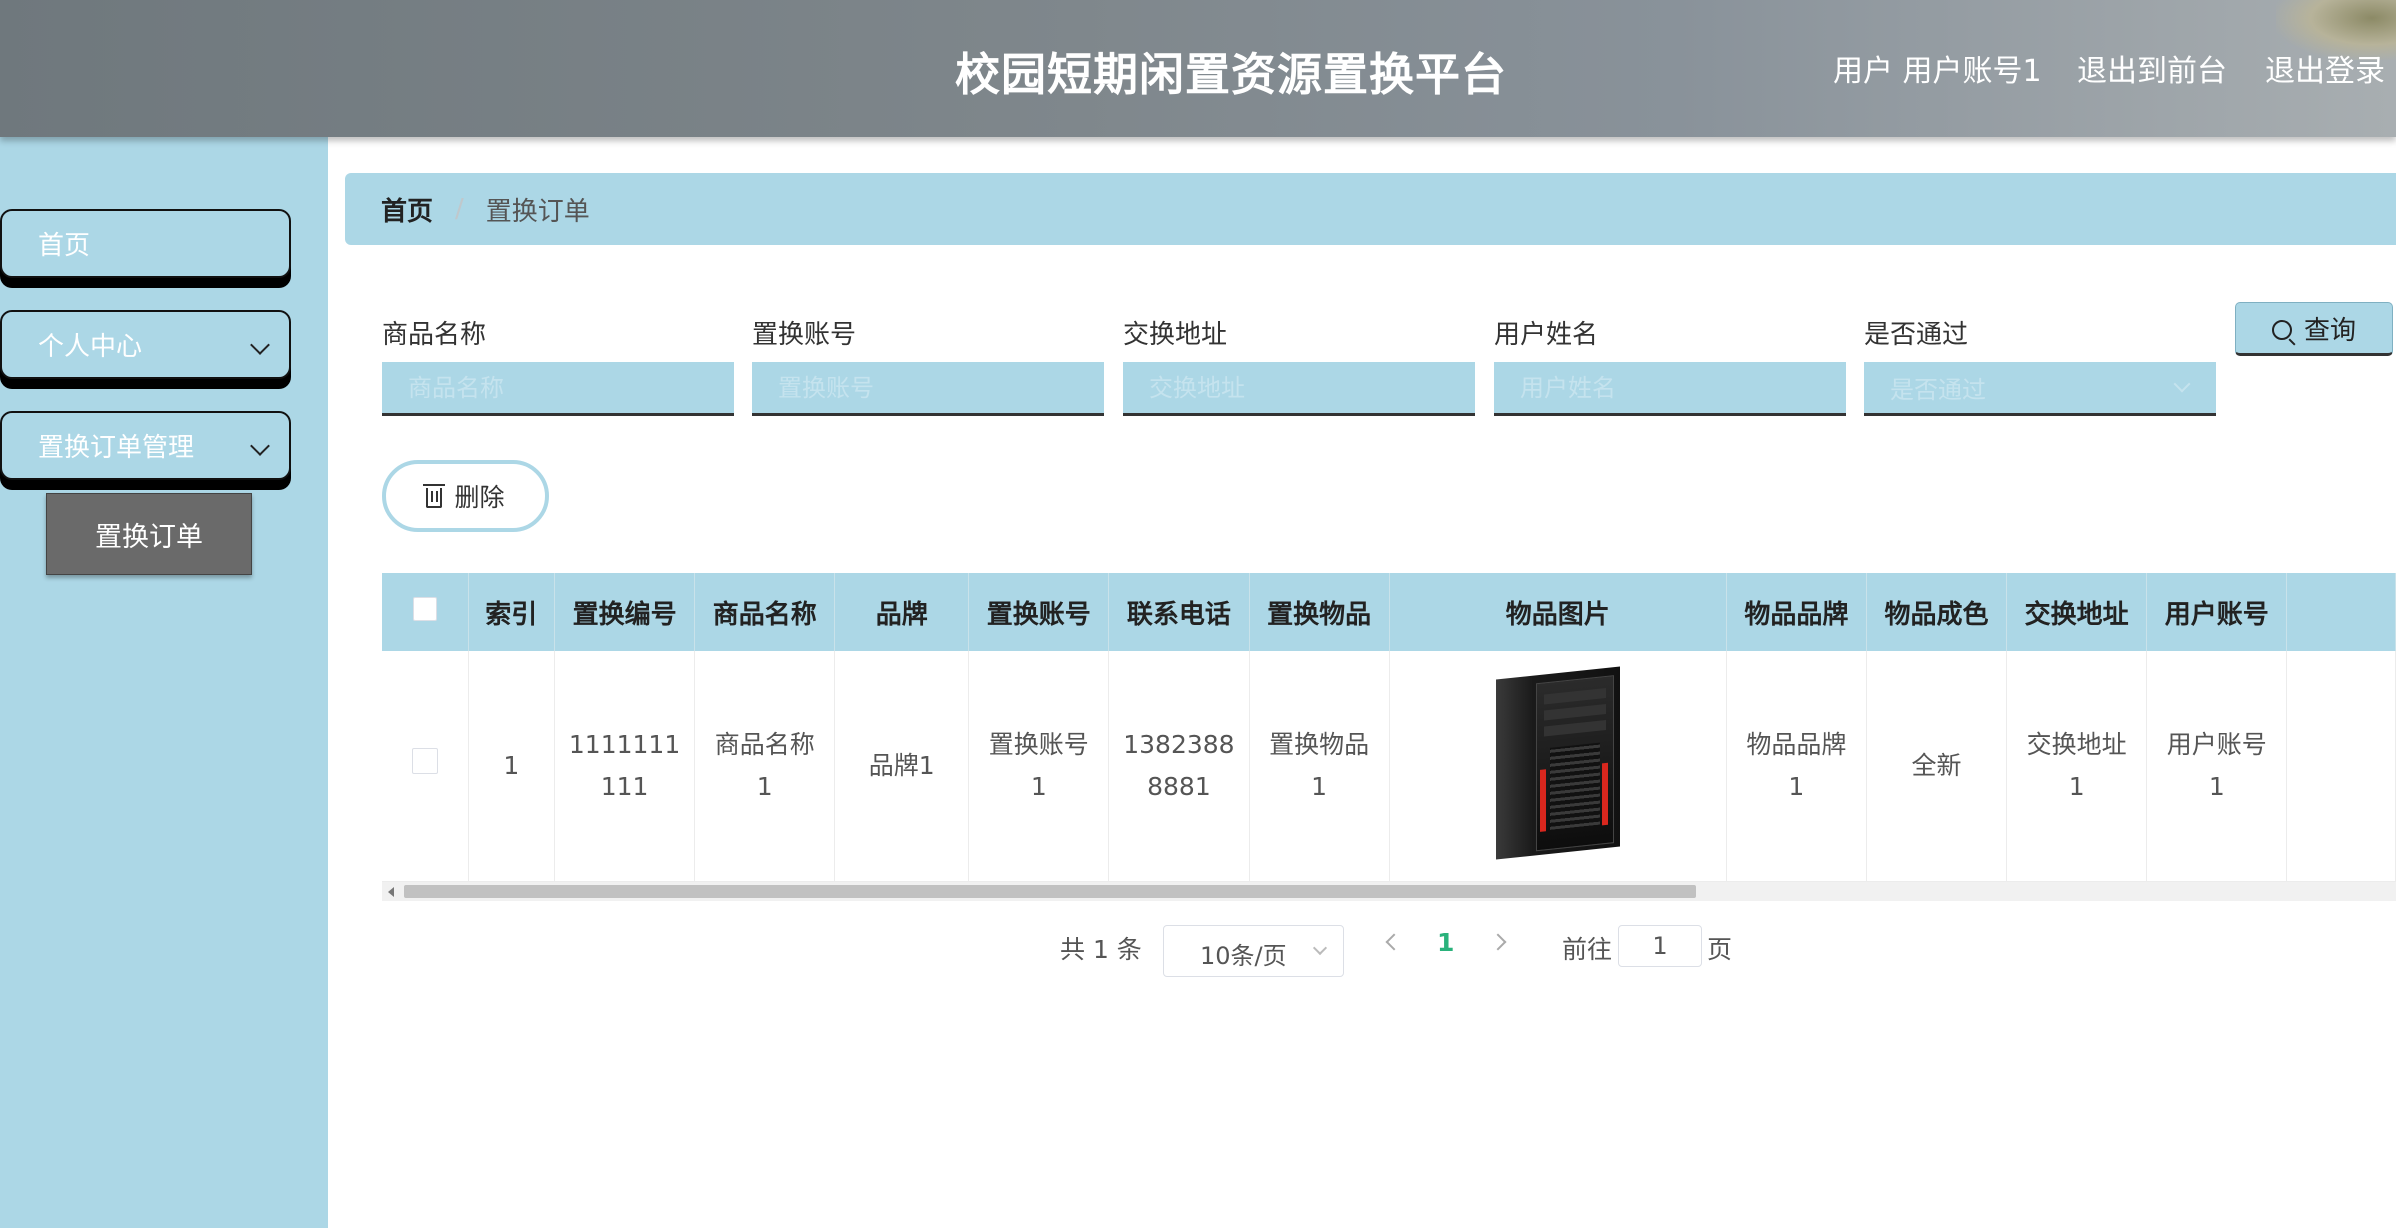  I want to click on table-horizontal-scrollbar, so click(1389, 891).